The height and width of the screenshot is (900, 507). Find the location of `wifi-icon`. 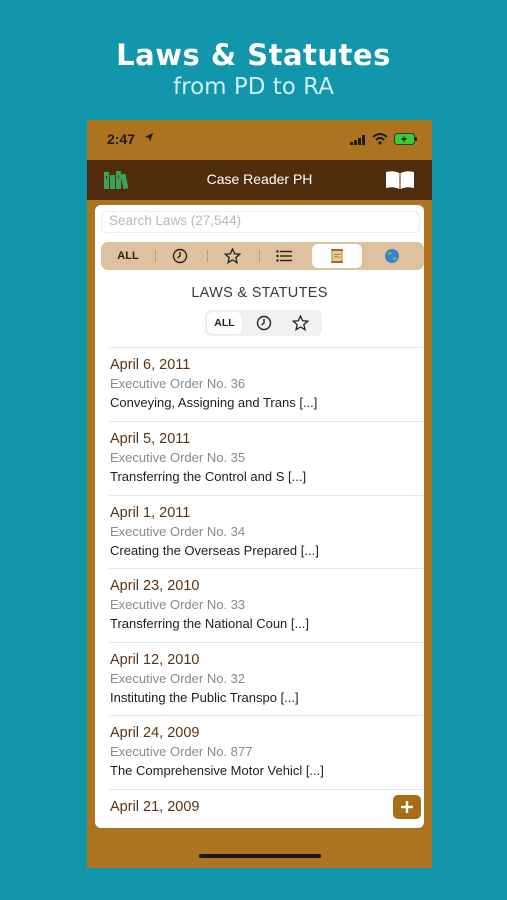

wifi-icon is located at coordinates (380, 139).